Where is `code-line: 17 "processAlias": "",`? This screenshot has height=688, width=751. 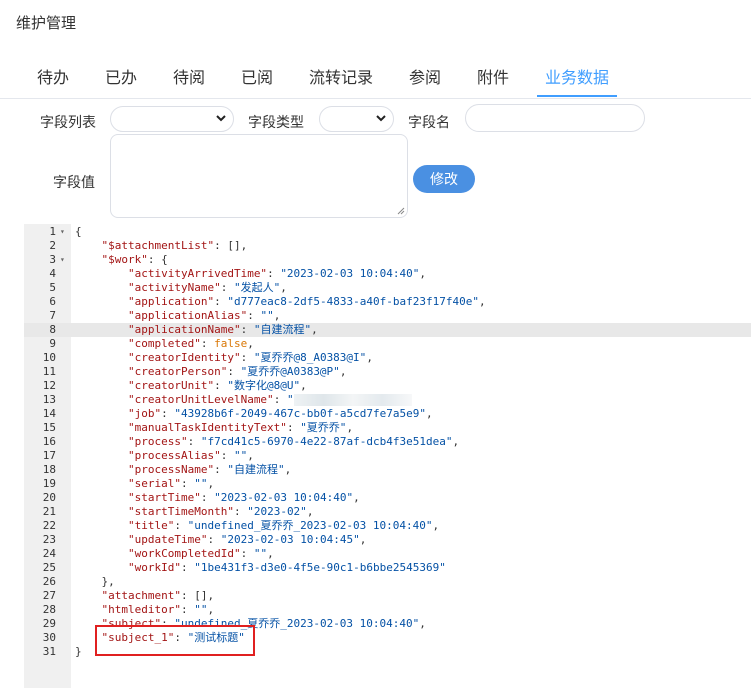 code-line: 17 "processAlias": "", is located at coordinates (387, 456).